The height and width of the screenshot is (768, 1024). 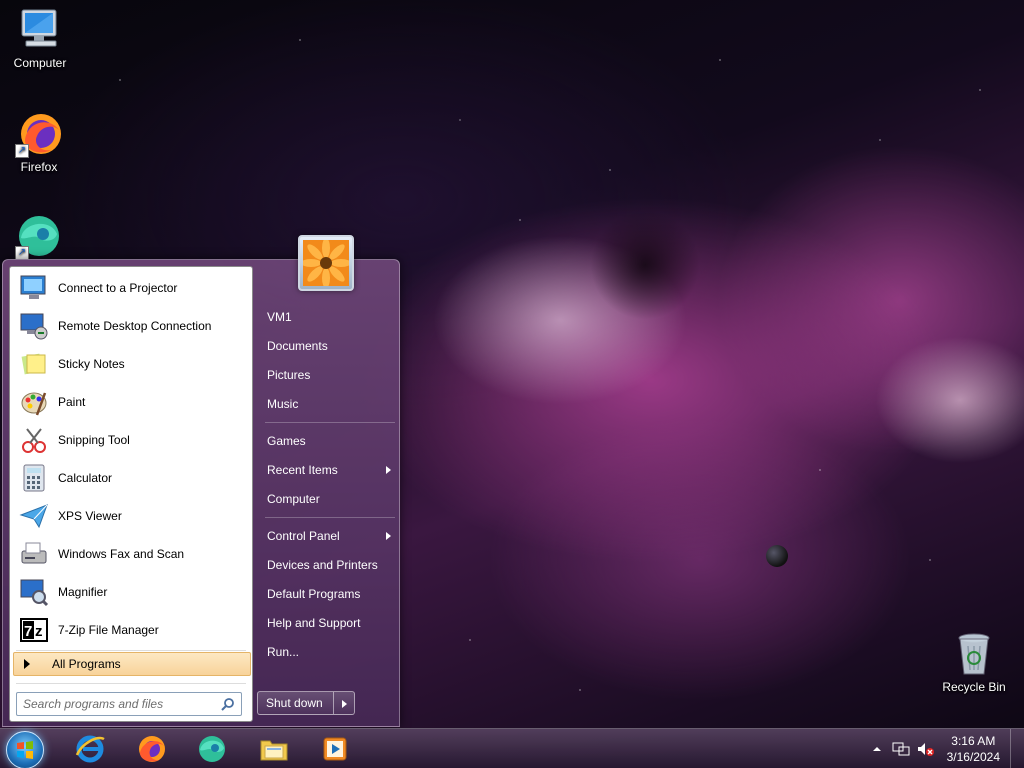 What do you see at coordinates (131, 592) in the screenshot?
I see `program-magnifier: Magnifier` at bounding box center [131, 592].